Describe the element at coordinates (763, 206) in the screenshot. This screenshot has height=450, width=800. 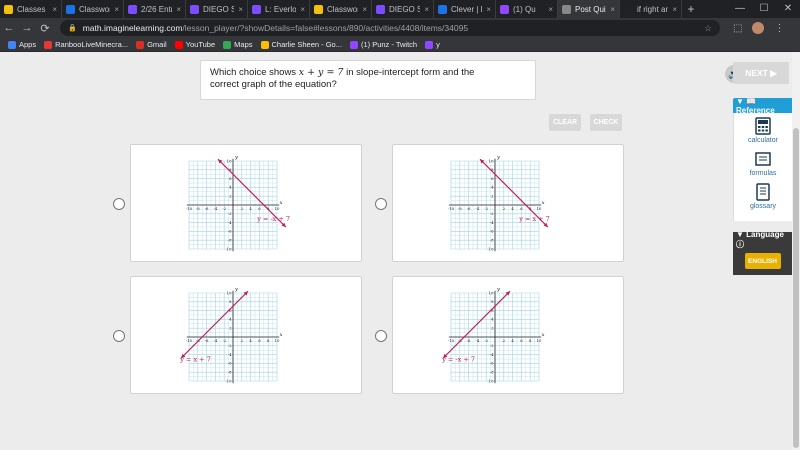
I see `reference-glossary-label: glossary` at that location.